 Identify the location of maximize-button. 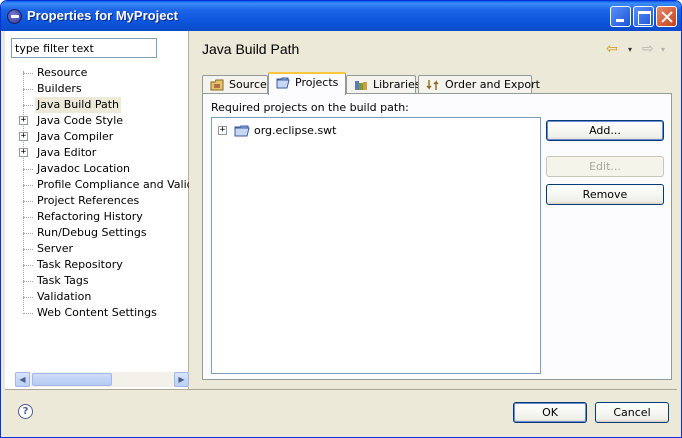
(643, 16).